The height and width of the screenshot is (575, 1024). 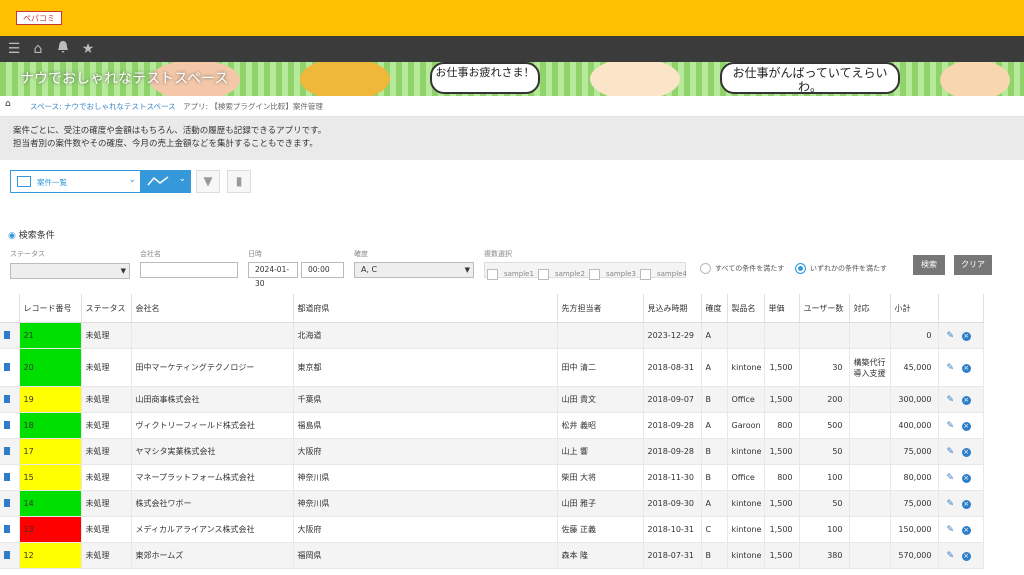 I want to click on column-header, so click(x=10, y=308).